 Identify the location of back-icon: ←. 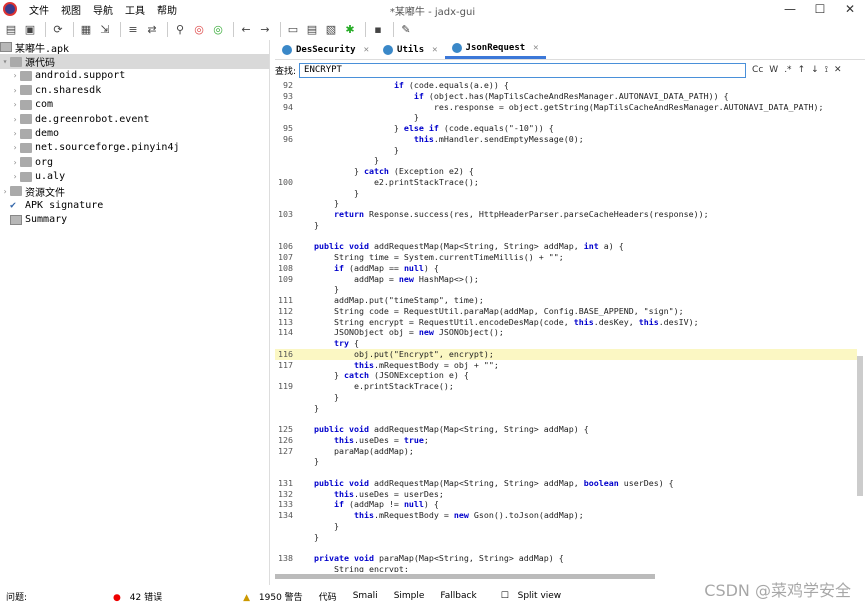
(246, 29).